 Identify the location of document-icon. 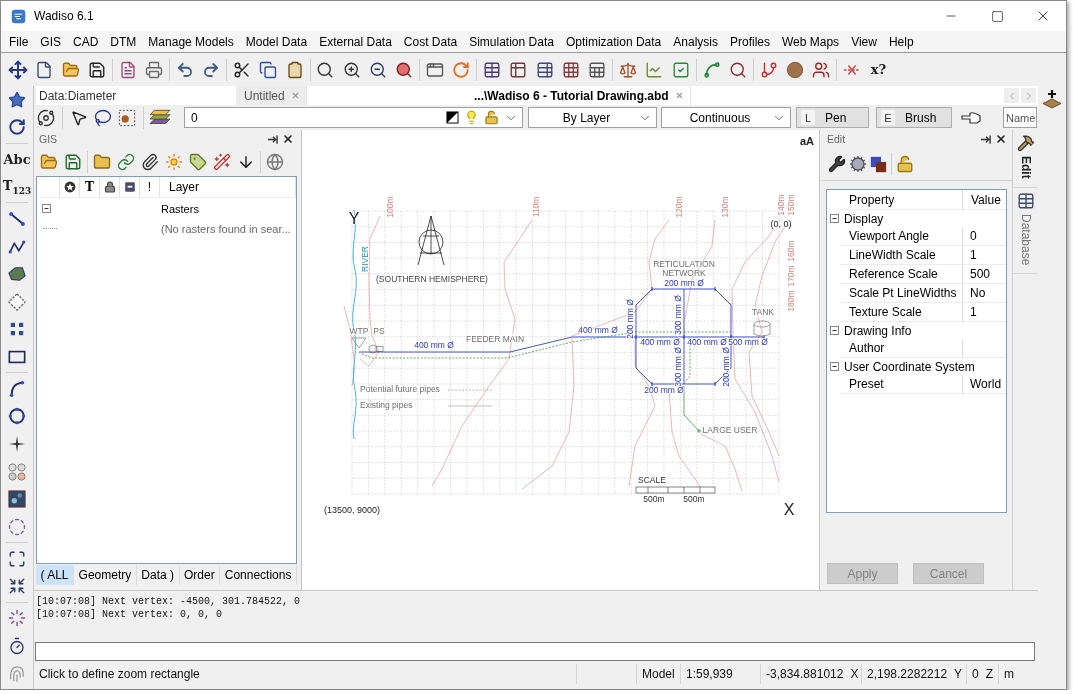
(44, 69).